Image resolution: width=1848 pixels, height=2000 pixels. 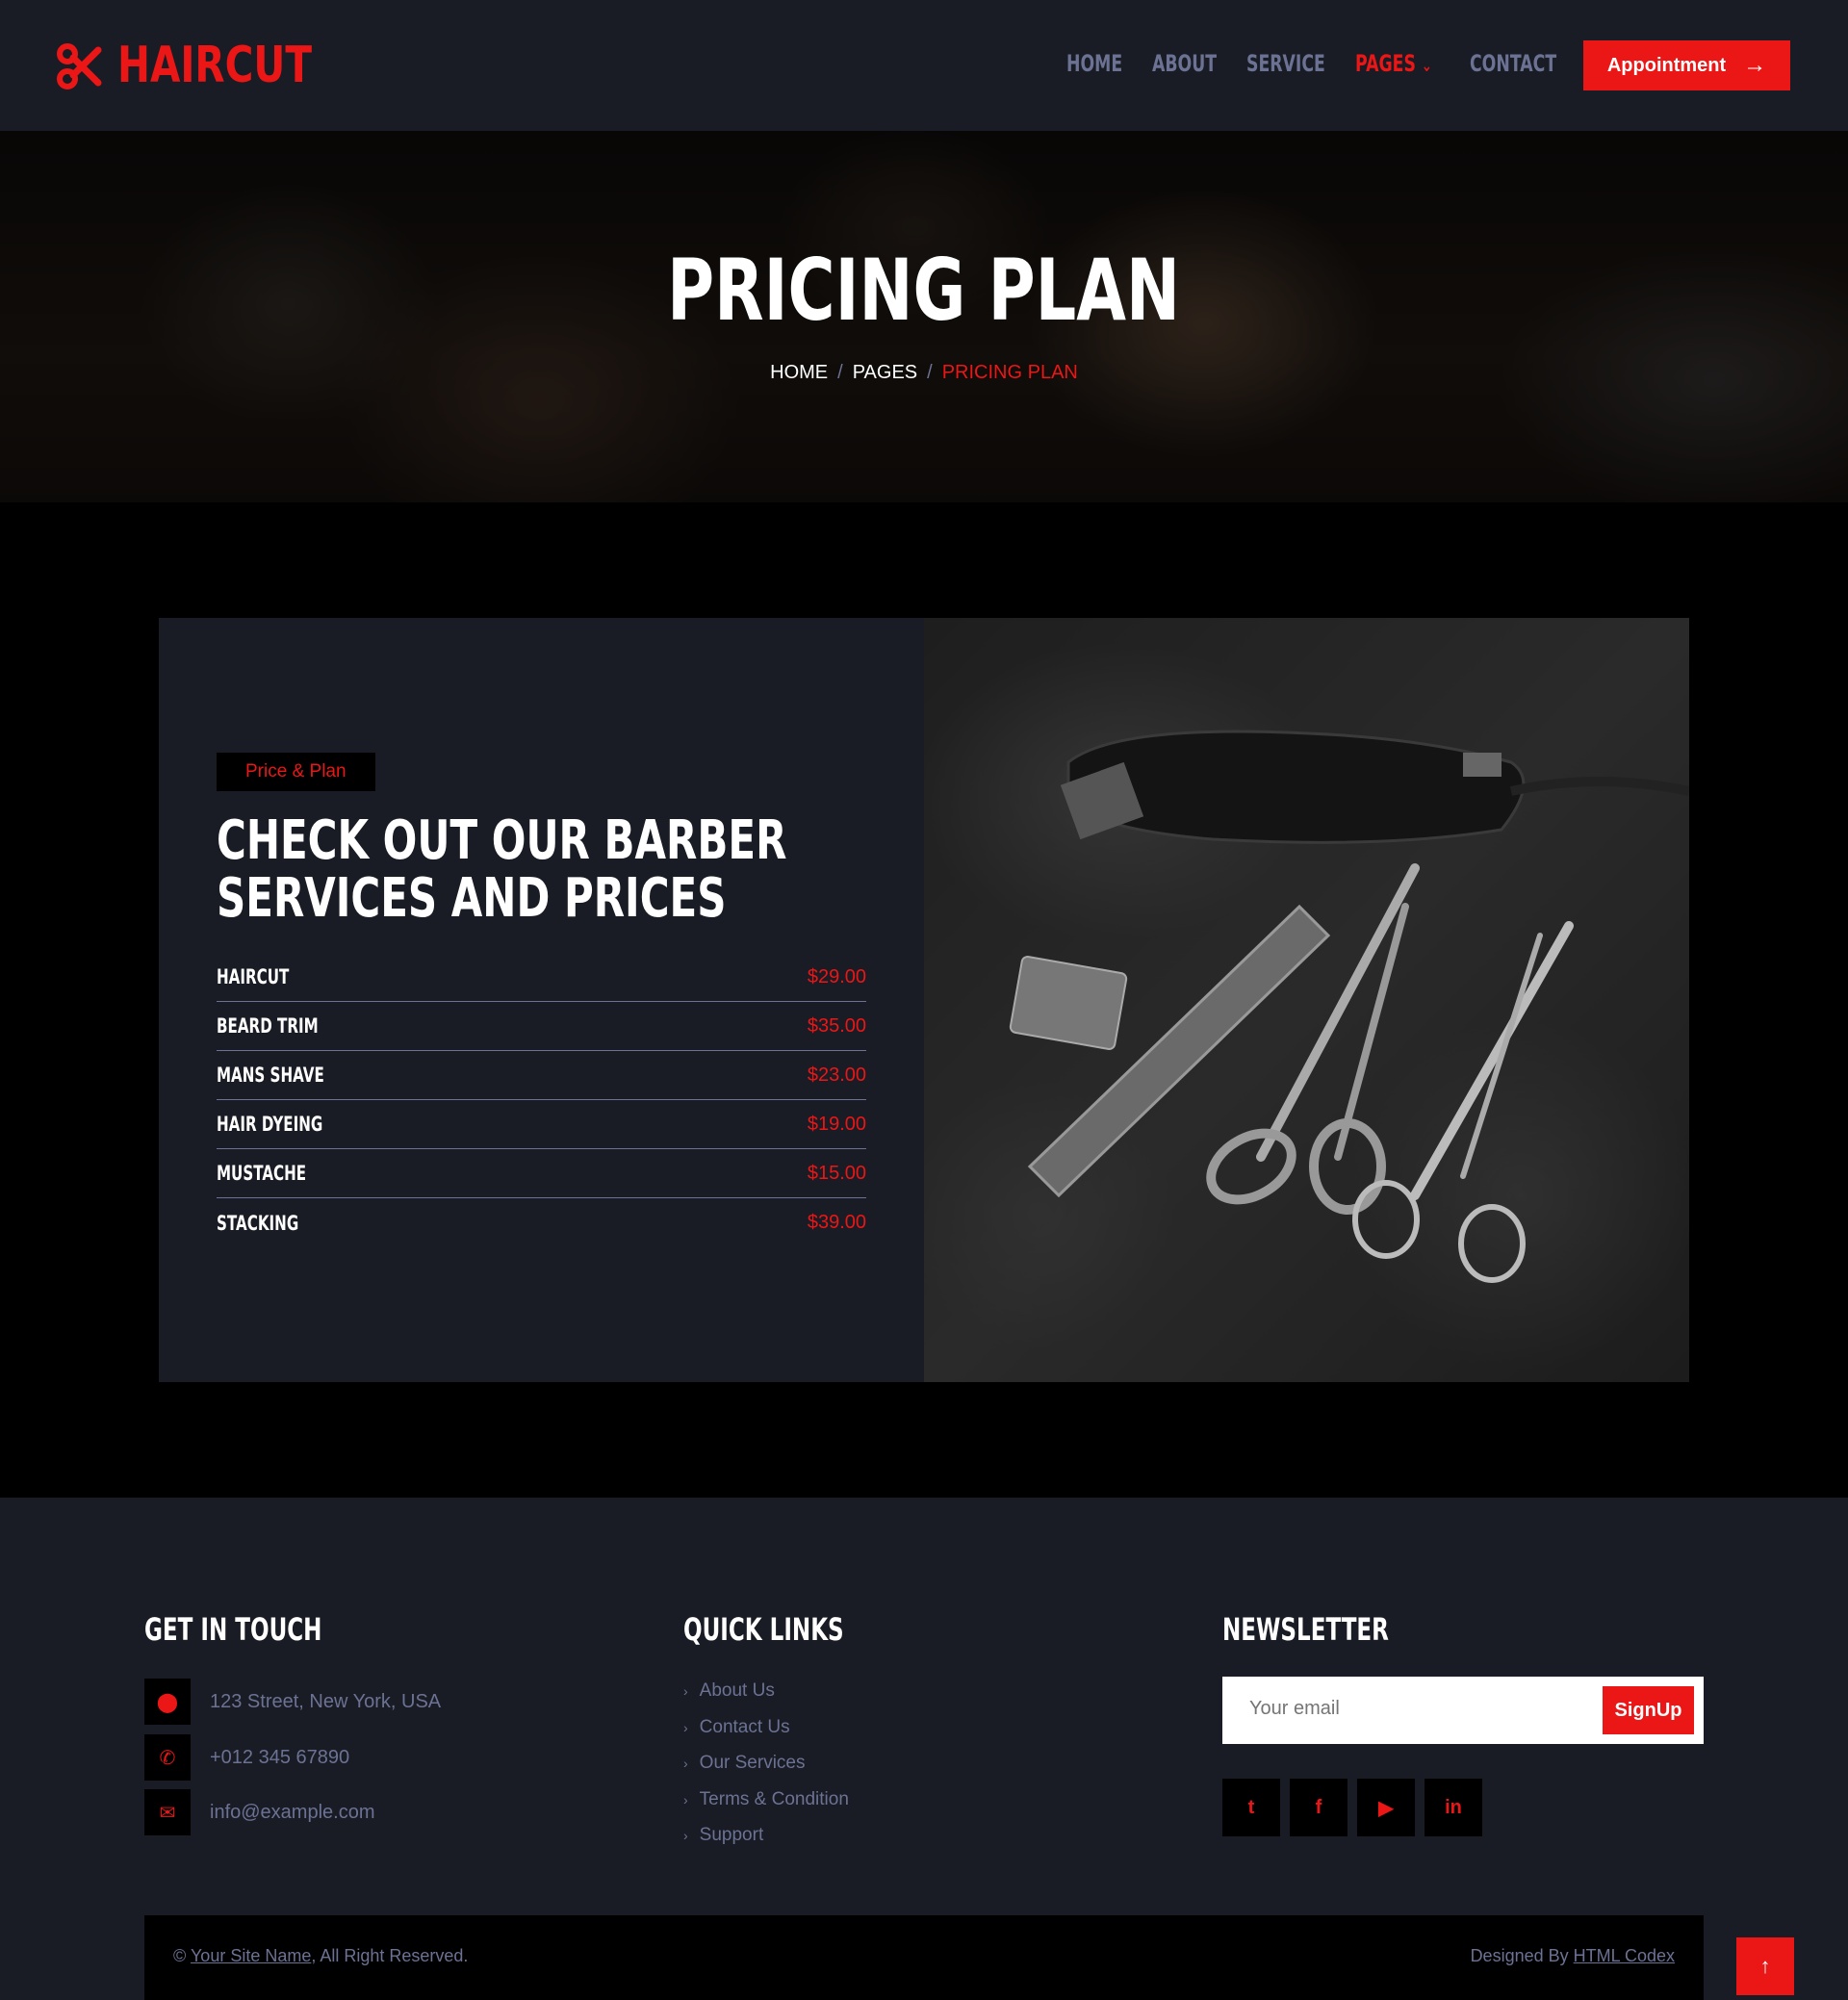 I want to click on designer-link: HTML Codex, so click(x=1624, y=1955).